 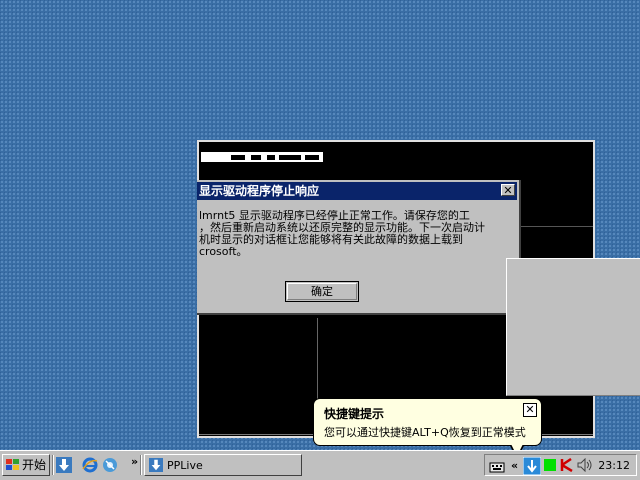 I want to click on balloon-text: 您可以通过快捷键ALT+Q恢复到正常模式, so click(x=425, y=432).